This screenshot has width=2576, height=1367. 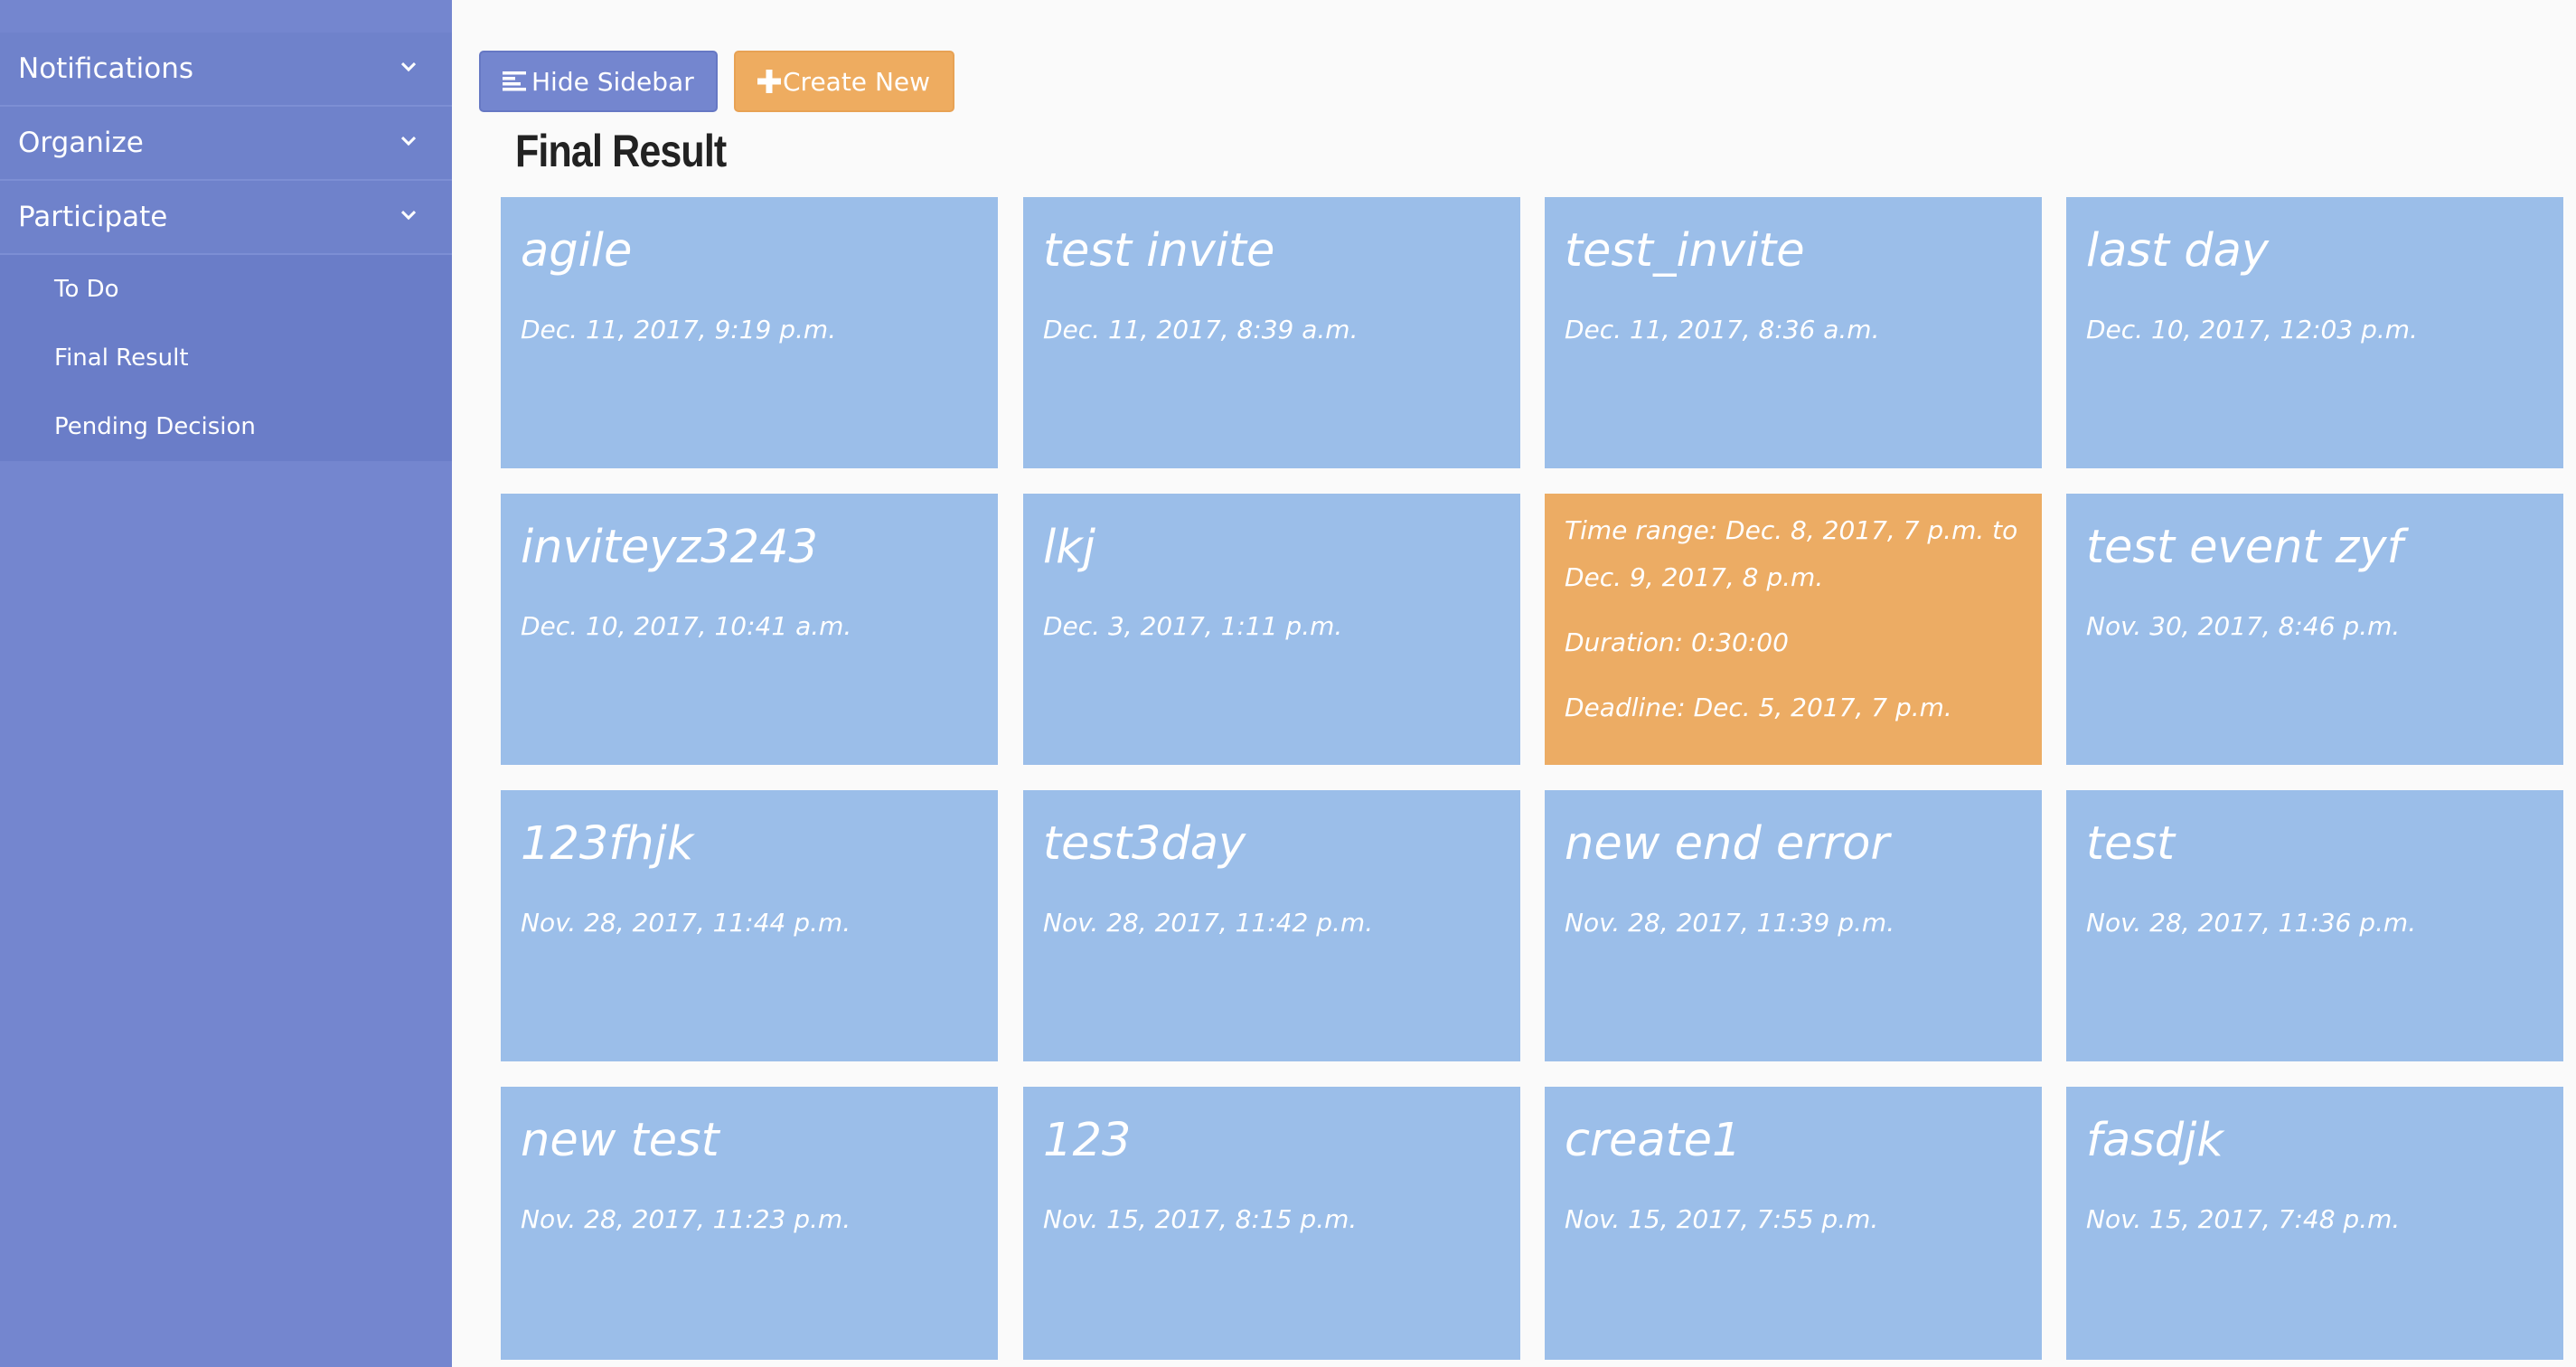 What do you see at coordinates (1193, 626) in the screenshot?
I see `card-date: Dec. 3, 2017, 1:11 p.m.` at bounding box center [1193, 626].